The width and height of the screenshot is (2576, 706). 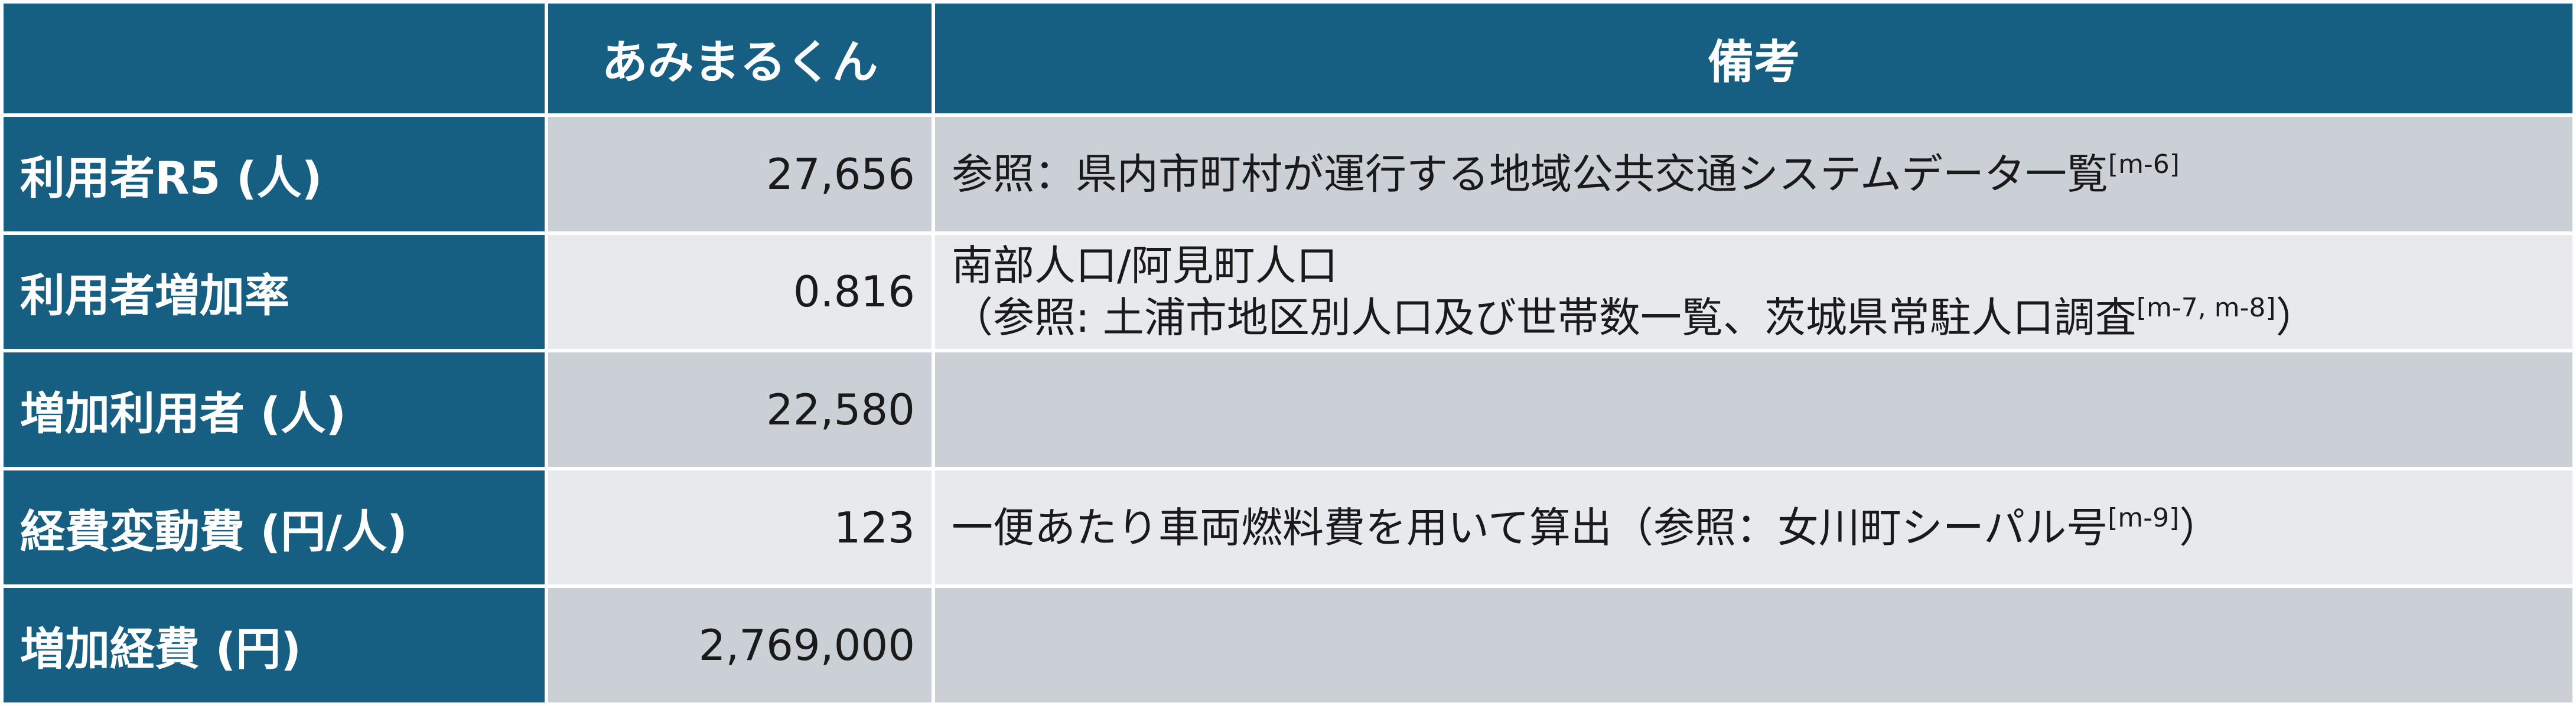 I want to click on note-text: 南部人口/阿見町人口, so click(x=1145, y=265).